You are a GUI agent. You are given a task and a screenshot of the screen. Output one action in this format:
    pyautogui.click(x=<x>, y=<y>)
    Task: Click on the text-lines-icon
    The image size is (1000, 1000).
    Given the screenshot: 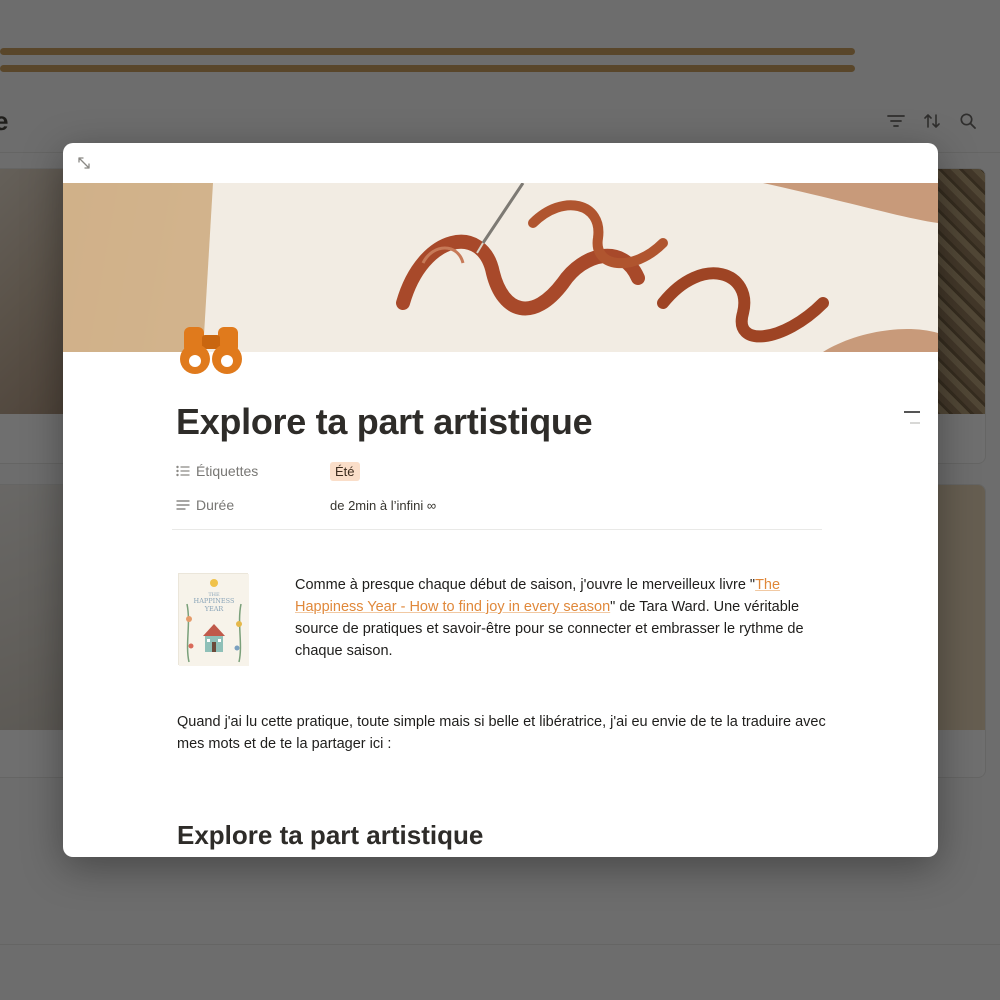 What is the action you would take?
    pyautogui.click(x=183, y=505)
    